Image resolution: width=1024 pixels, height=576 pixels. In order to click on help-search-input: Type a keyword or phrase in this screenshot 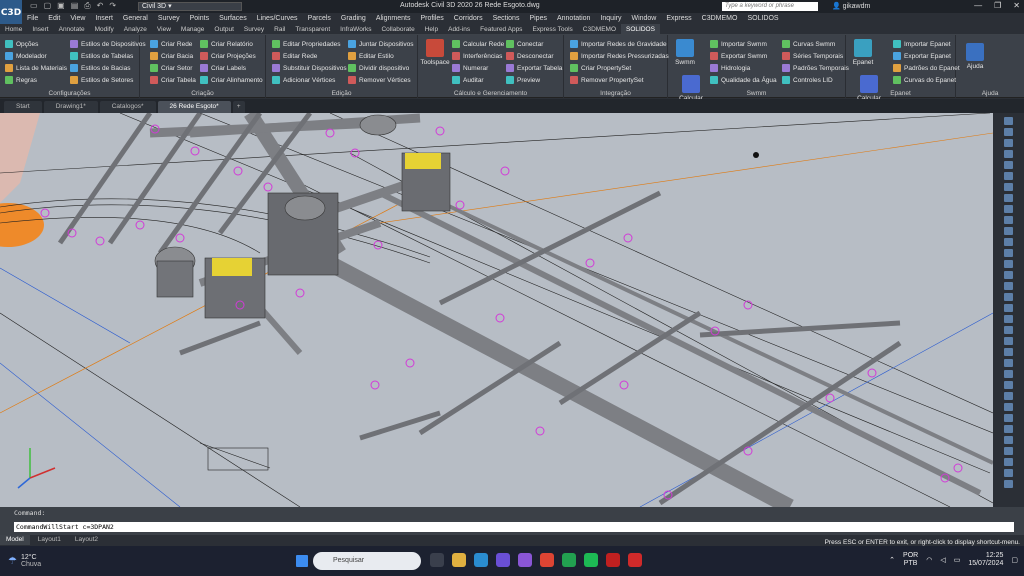, I will do `click(770, 6)`.